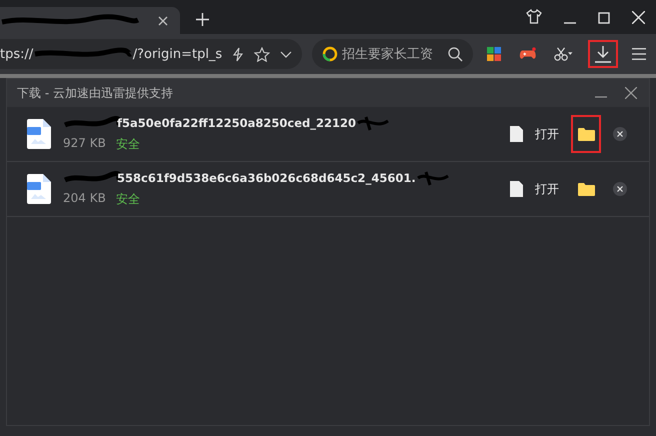 This screenshot has width=656, height=436. I want to click on download-icon, so click(603, 54).